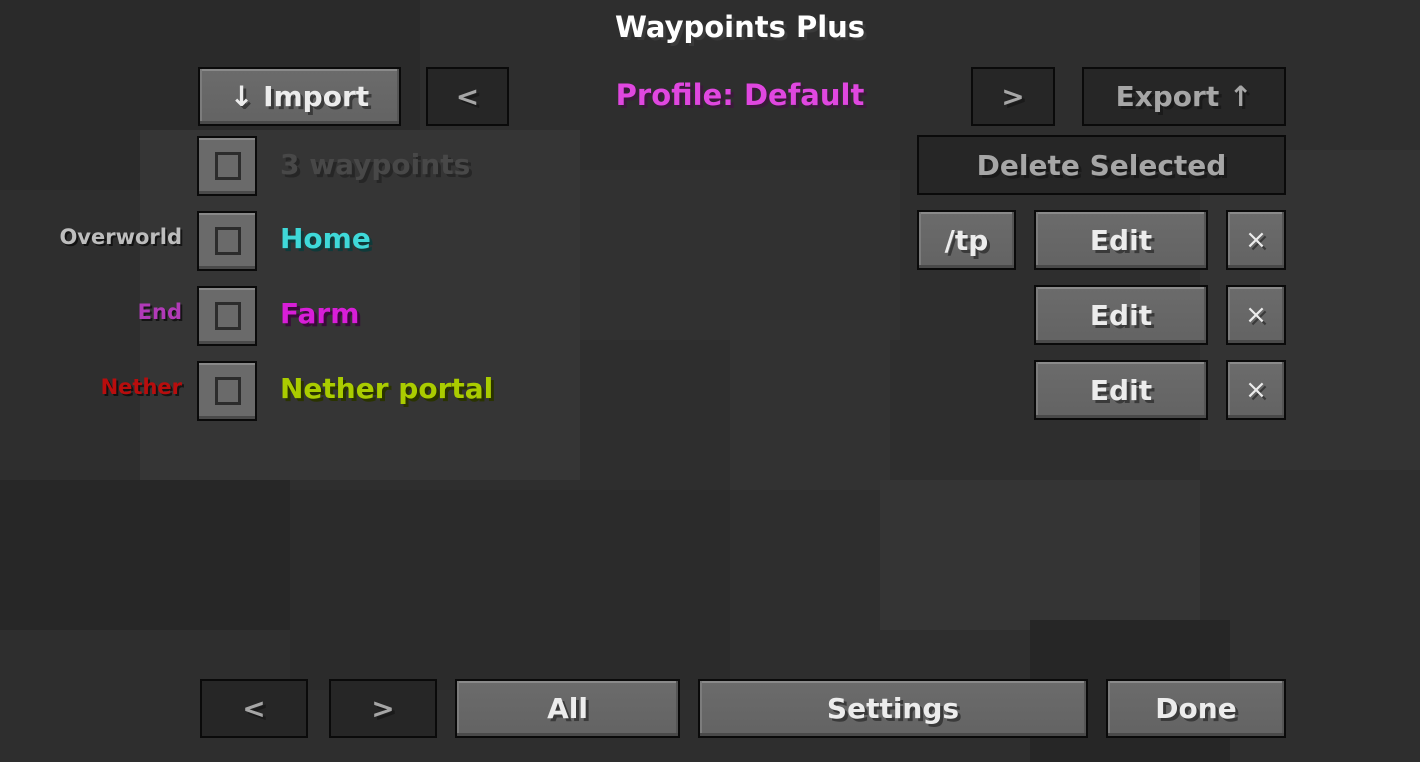  Describe the element at coordinates (567, 708) in the screenshot. I see `all-filter-button: All` at that location.